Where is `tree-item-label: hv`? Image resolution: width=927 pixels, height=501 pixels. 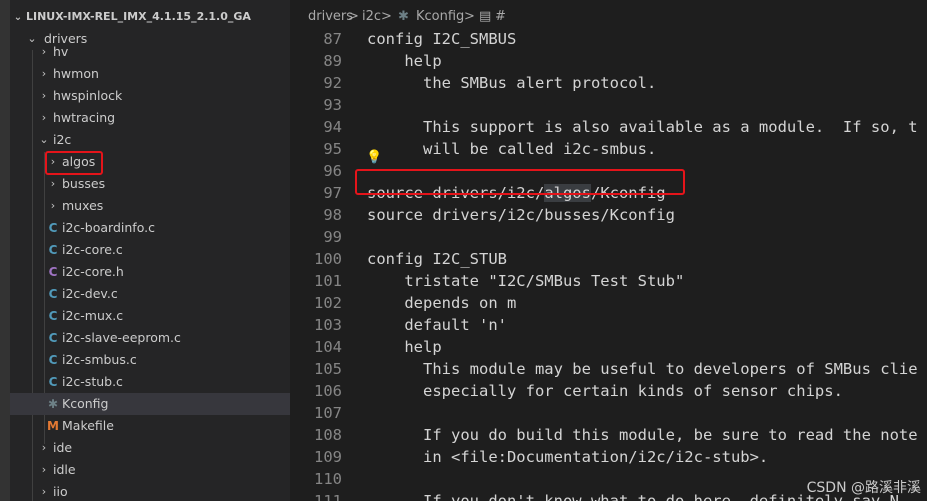
tree-item-label: hv is located at coordinates (61, 51).